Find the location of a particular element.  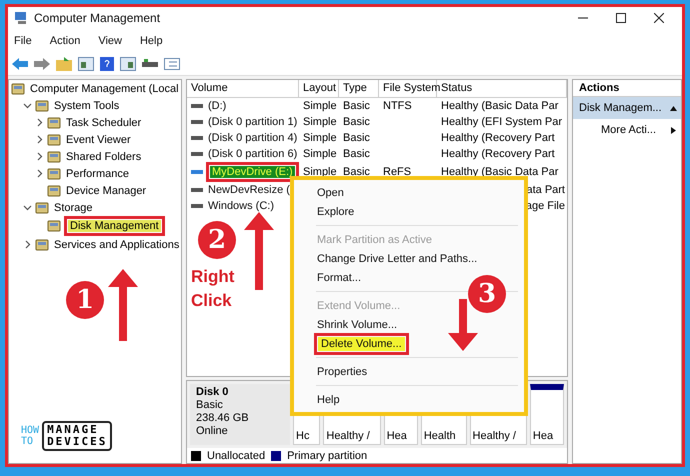

table-cell: Healthy (EFI System Par is located at coordinates (501, 122).